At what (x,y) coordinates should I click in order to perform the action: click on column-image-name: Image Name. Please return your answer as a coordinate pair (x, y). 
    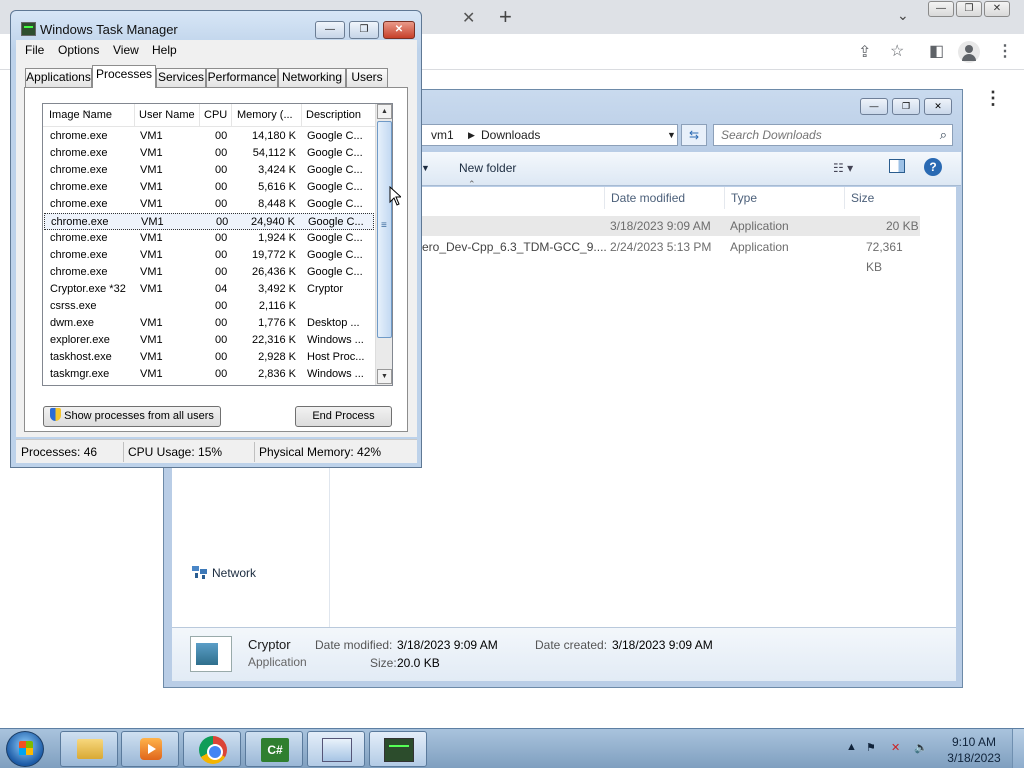
    Looking at the image, I should click on (80, 115).